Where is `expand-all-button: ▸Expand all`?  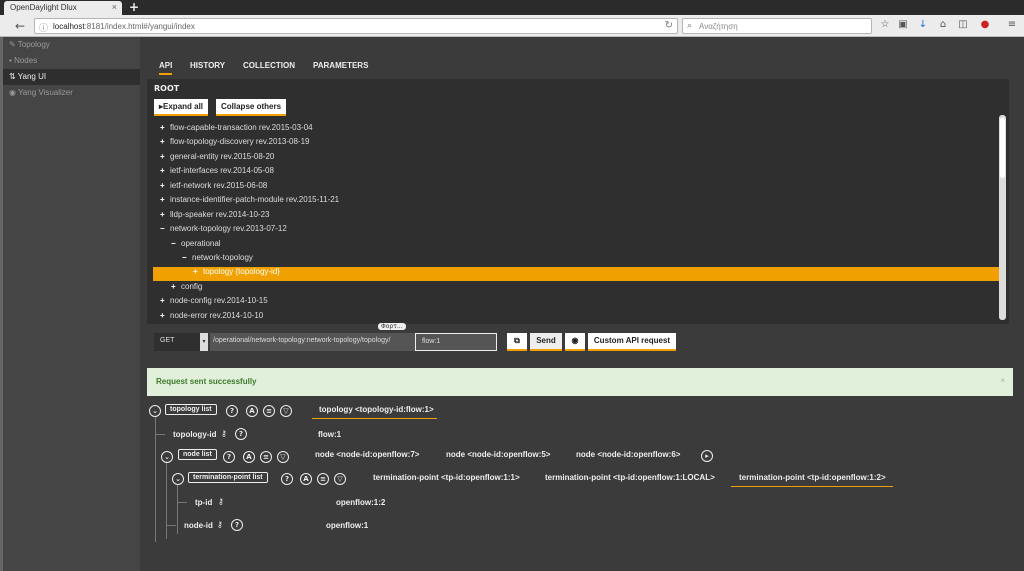
expand-all-button: ▸Expand all is located at coordinates (181, 107).